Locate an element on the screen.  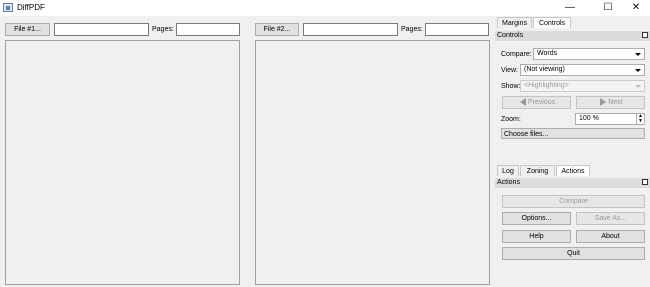
zoom-spinbox: 100 % ▲ ▼ is located at coordinates (610, 119).